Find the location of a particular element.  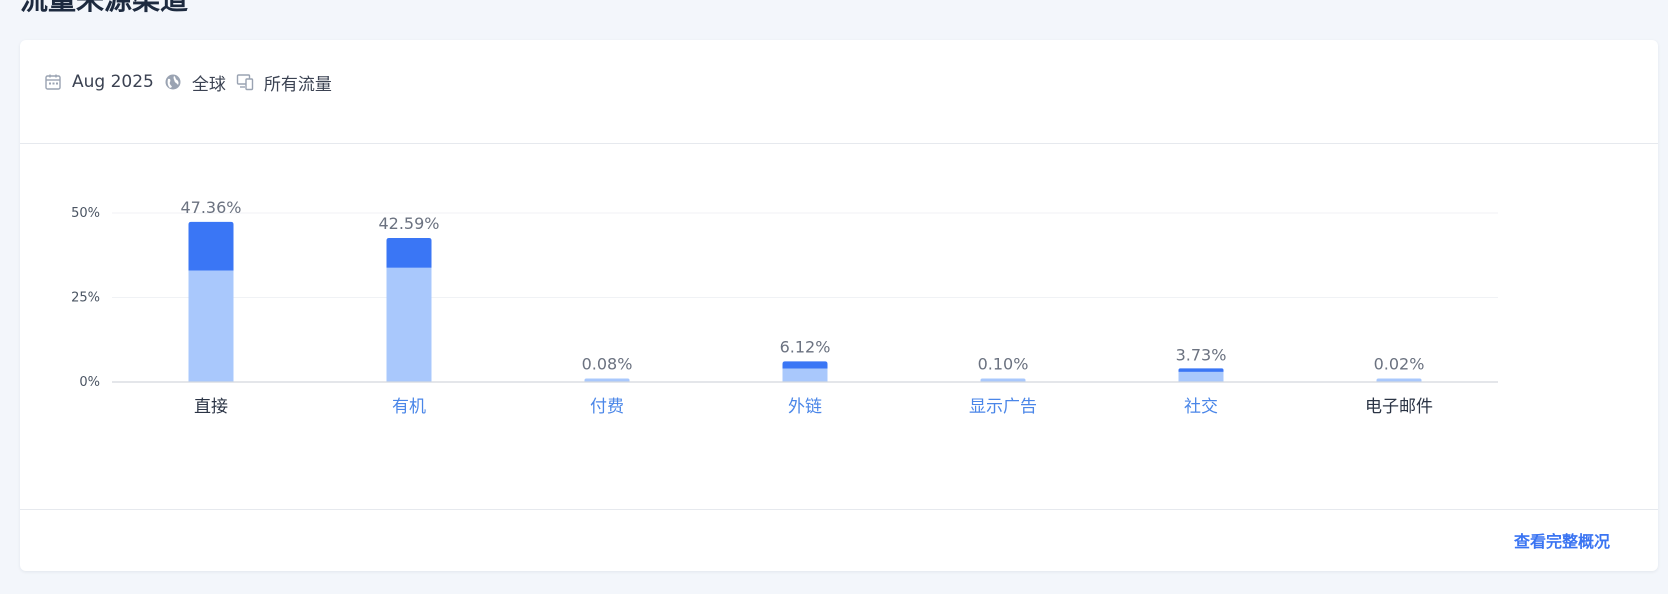

category-label: 电子邮件 is located at coordinates (1399, 407).